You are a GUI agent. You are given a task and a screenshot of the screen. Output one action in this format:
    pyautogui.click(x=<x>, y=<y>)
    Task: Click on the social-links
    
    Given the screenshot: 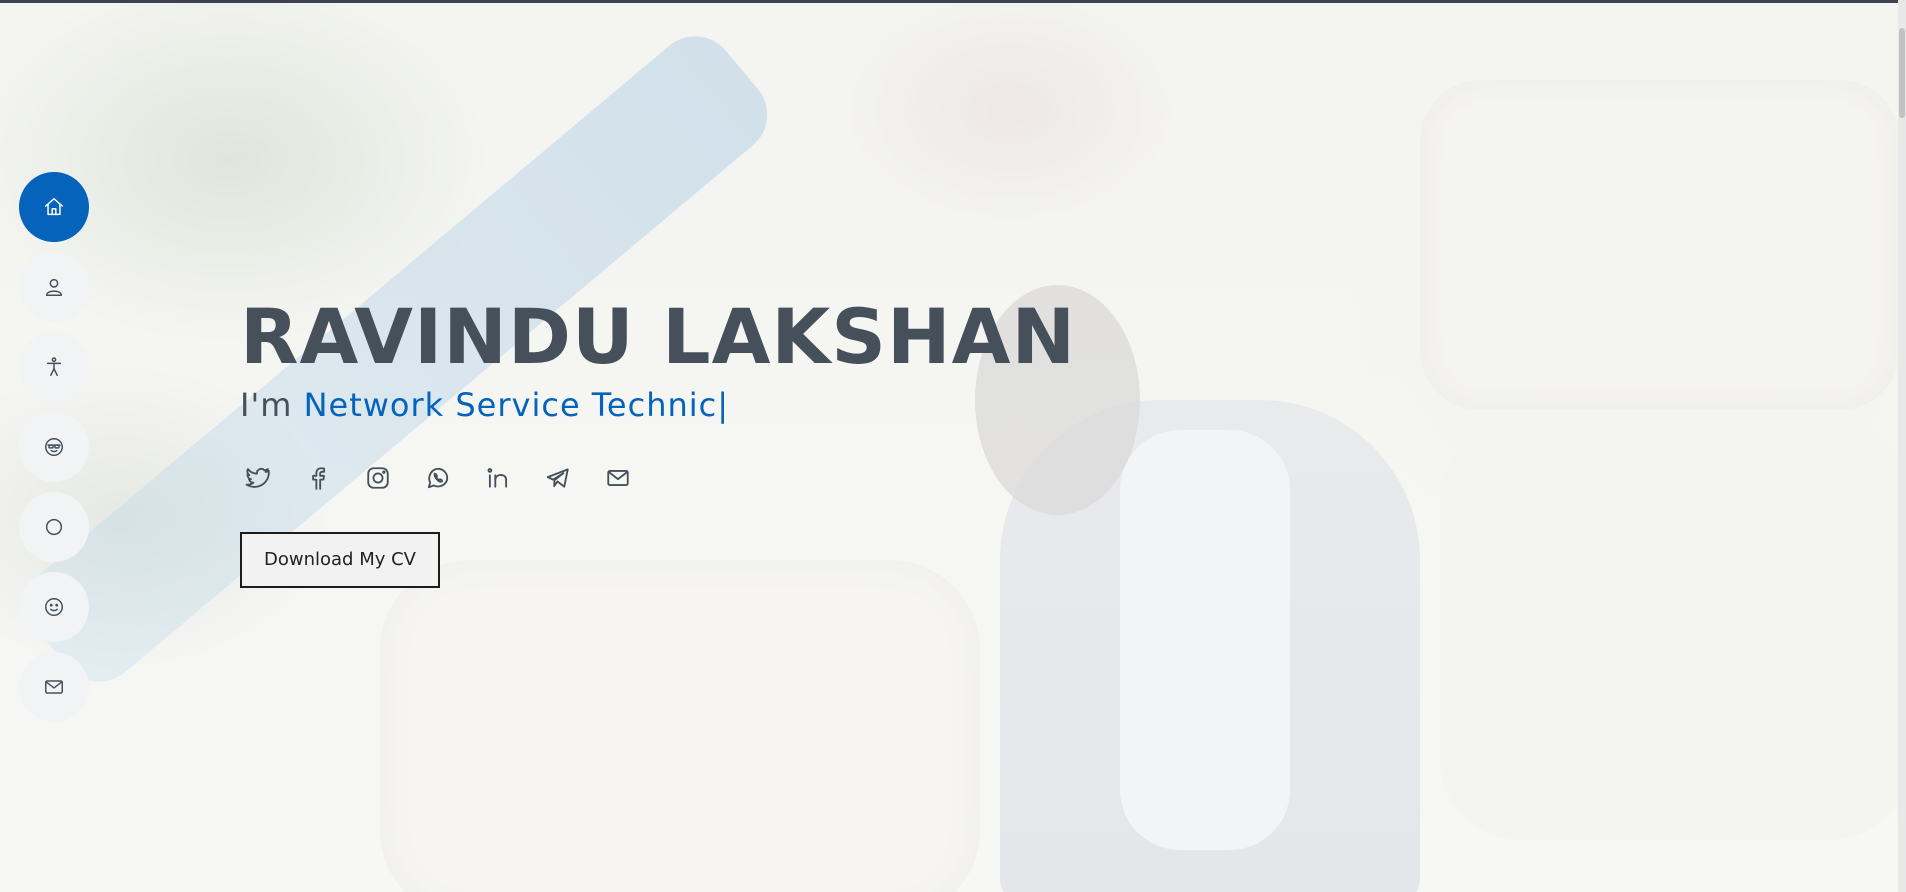 What is the action you would take?
    pyautogui.click(x=658, y=478)
    